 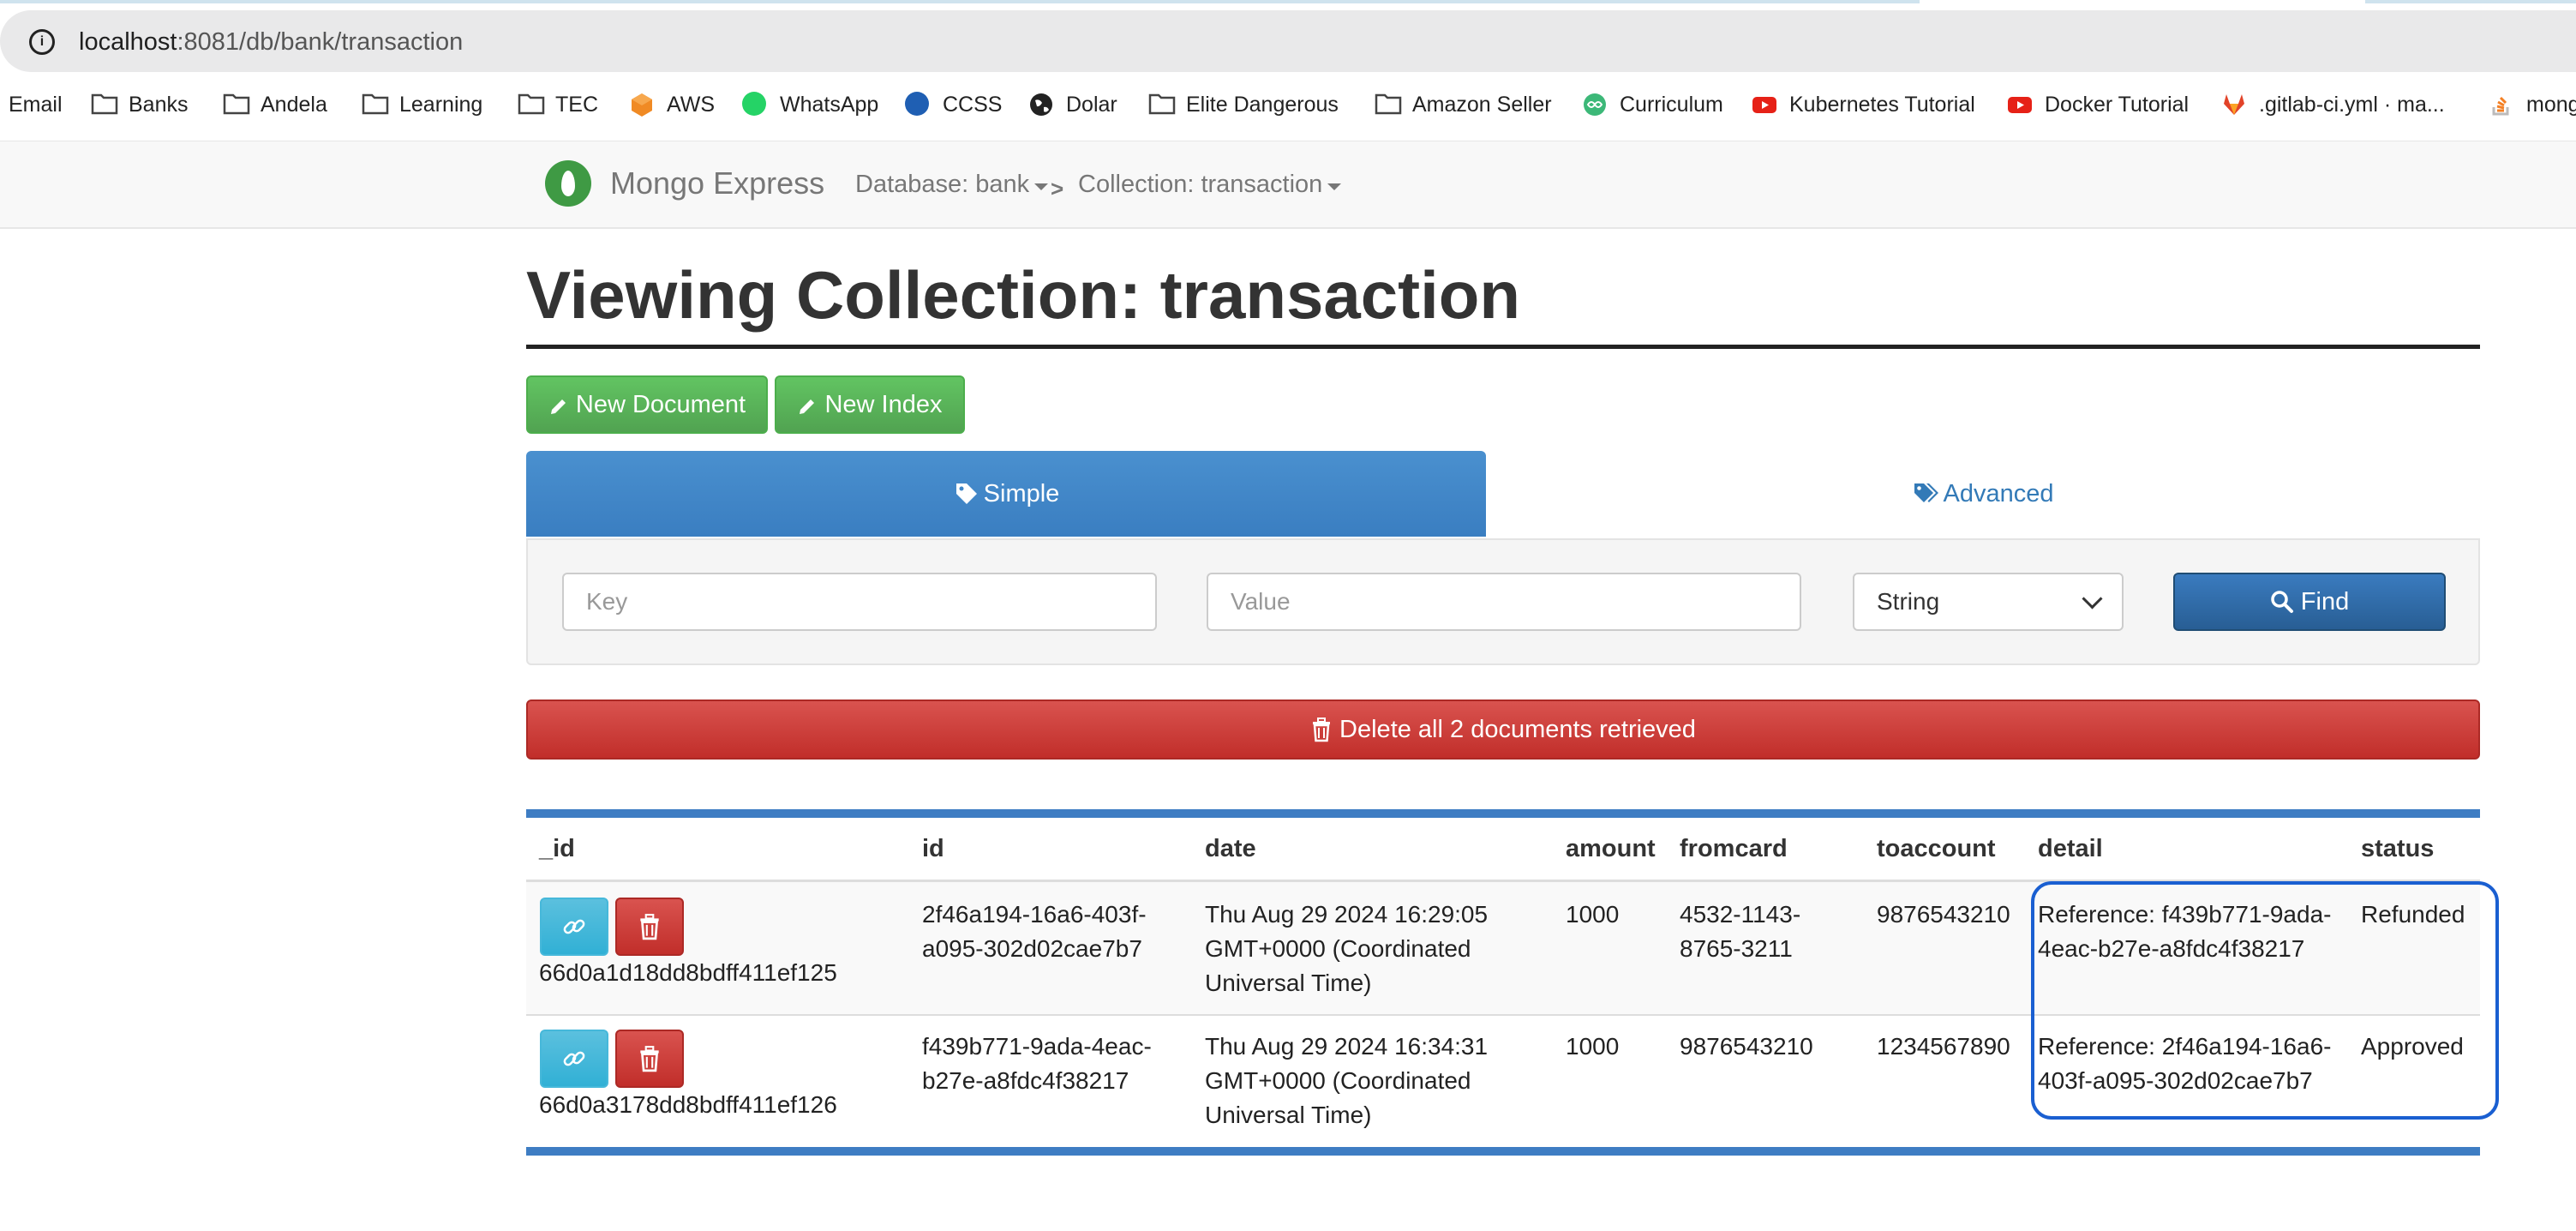 I want to click on cell-toaccount: 1234567890, so click(x=1943, y=1046).